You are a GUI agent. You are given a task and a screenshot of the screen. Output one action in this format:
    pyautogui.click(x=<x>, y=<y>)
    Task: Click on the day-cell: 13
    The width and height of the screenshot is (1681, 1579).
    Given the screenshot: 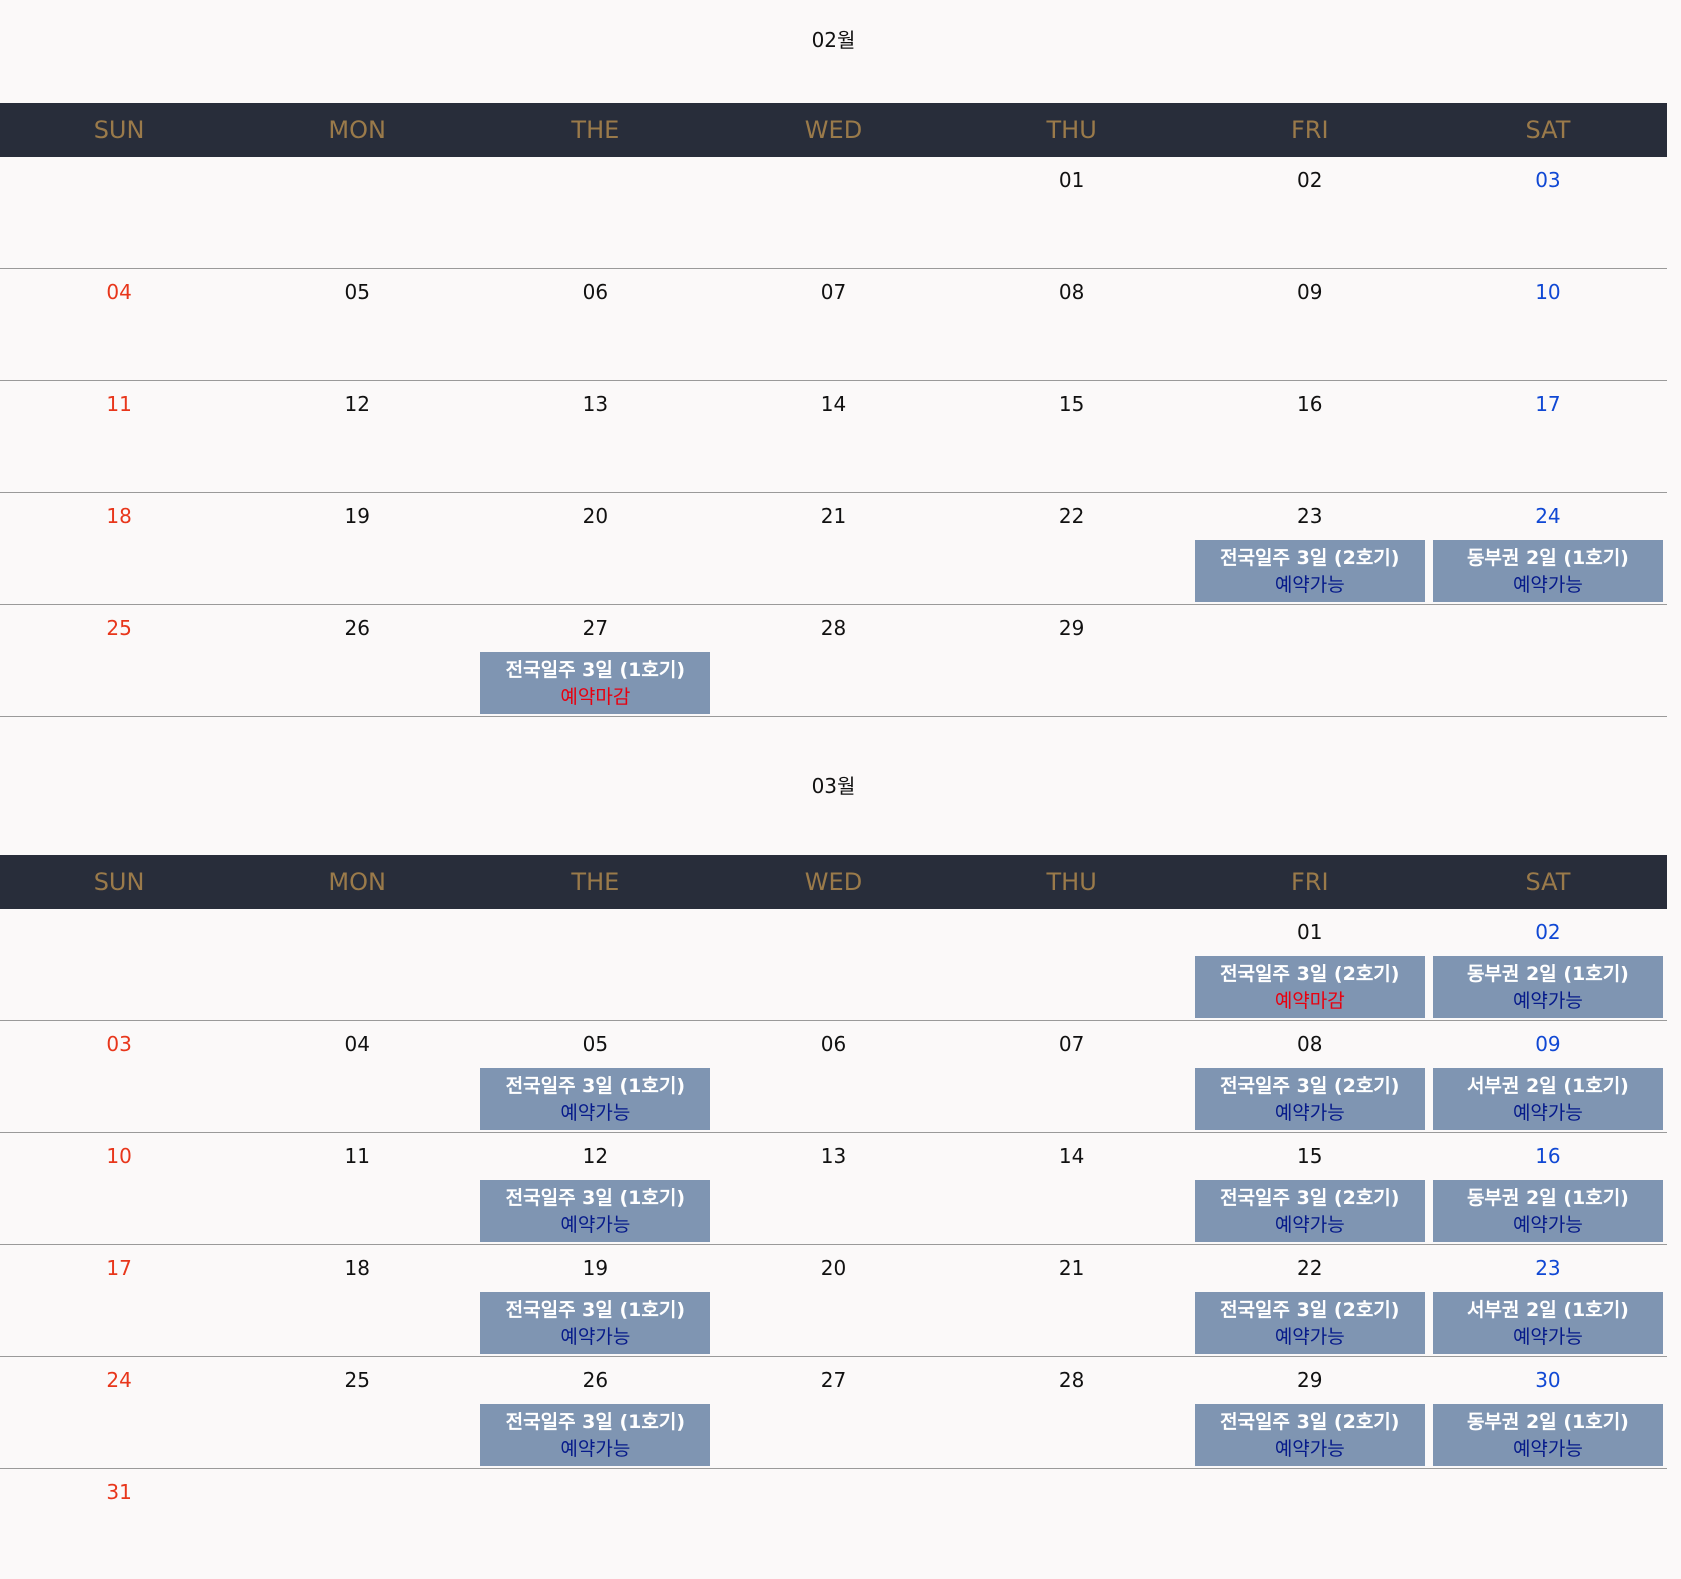 What is the action you would take?
    pyautogui.click(x=595, y=436)
    